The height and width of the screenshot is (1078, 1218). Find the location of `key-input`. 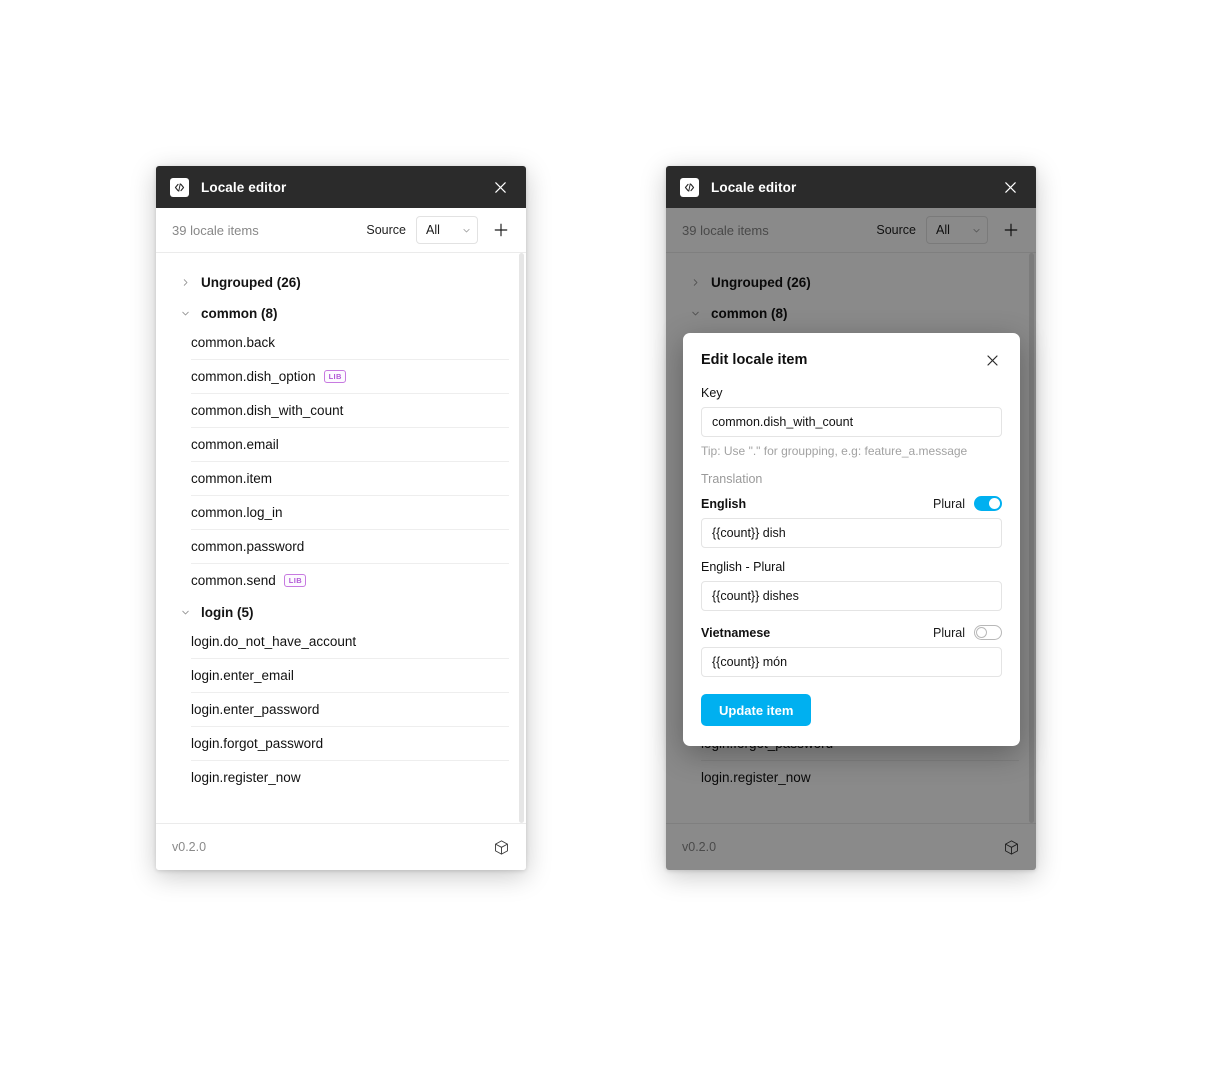

key-input is located at coordinates (851, 422).